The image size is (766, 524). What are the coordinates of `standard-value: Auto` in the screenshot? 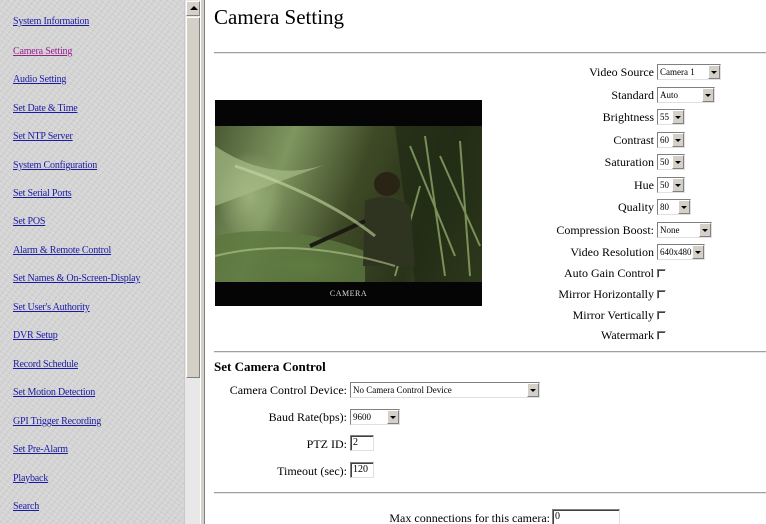 It's located at (669, 95).